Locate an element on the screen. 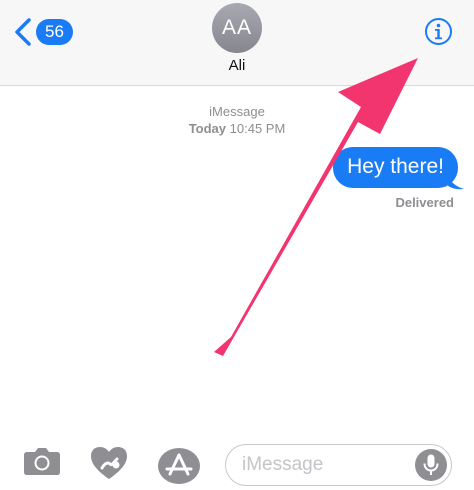 The width and height of the screenshot is (474, 490). chevron-left-icon is located at coordinates (23, 32).